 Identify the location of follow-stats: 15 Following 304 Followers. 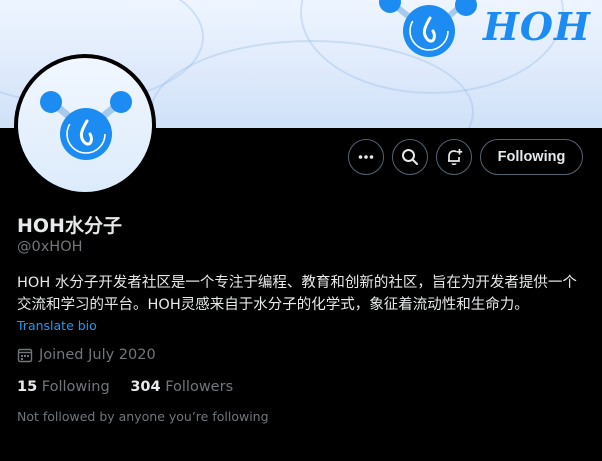
(133, 387).